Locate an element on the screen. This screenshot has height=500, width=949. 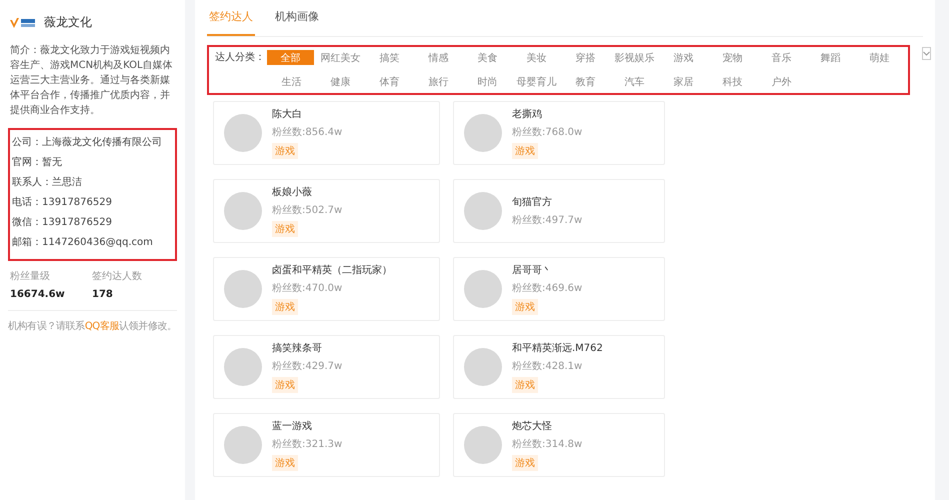
influencer-name: 板娘小薇 is located at coordinates (292, 192).